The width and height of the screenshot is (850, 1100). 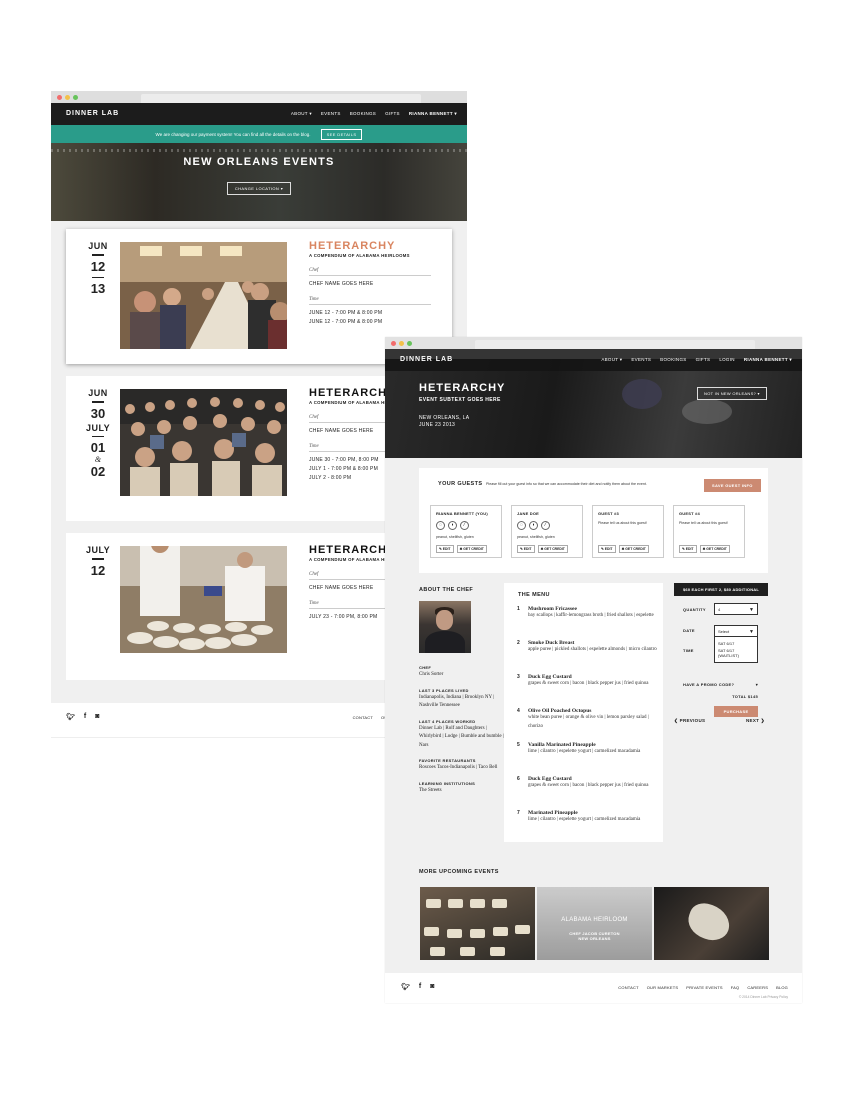 What do you see at coordinates (533, 525) in the screenshot?
I see `allergy-icons: ◌ ◗ ⁄` at bounding box center [533, 525].